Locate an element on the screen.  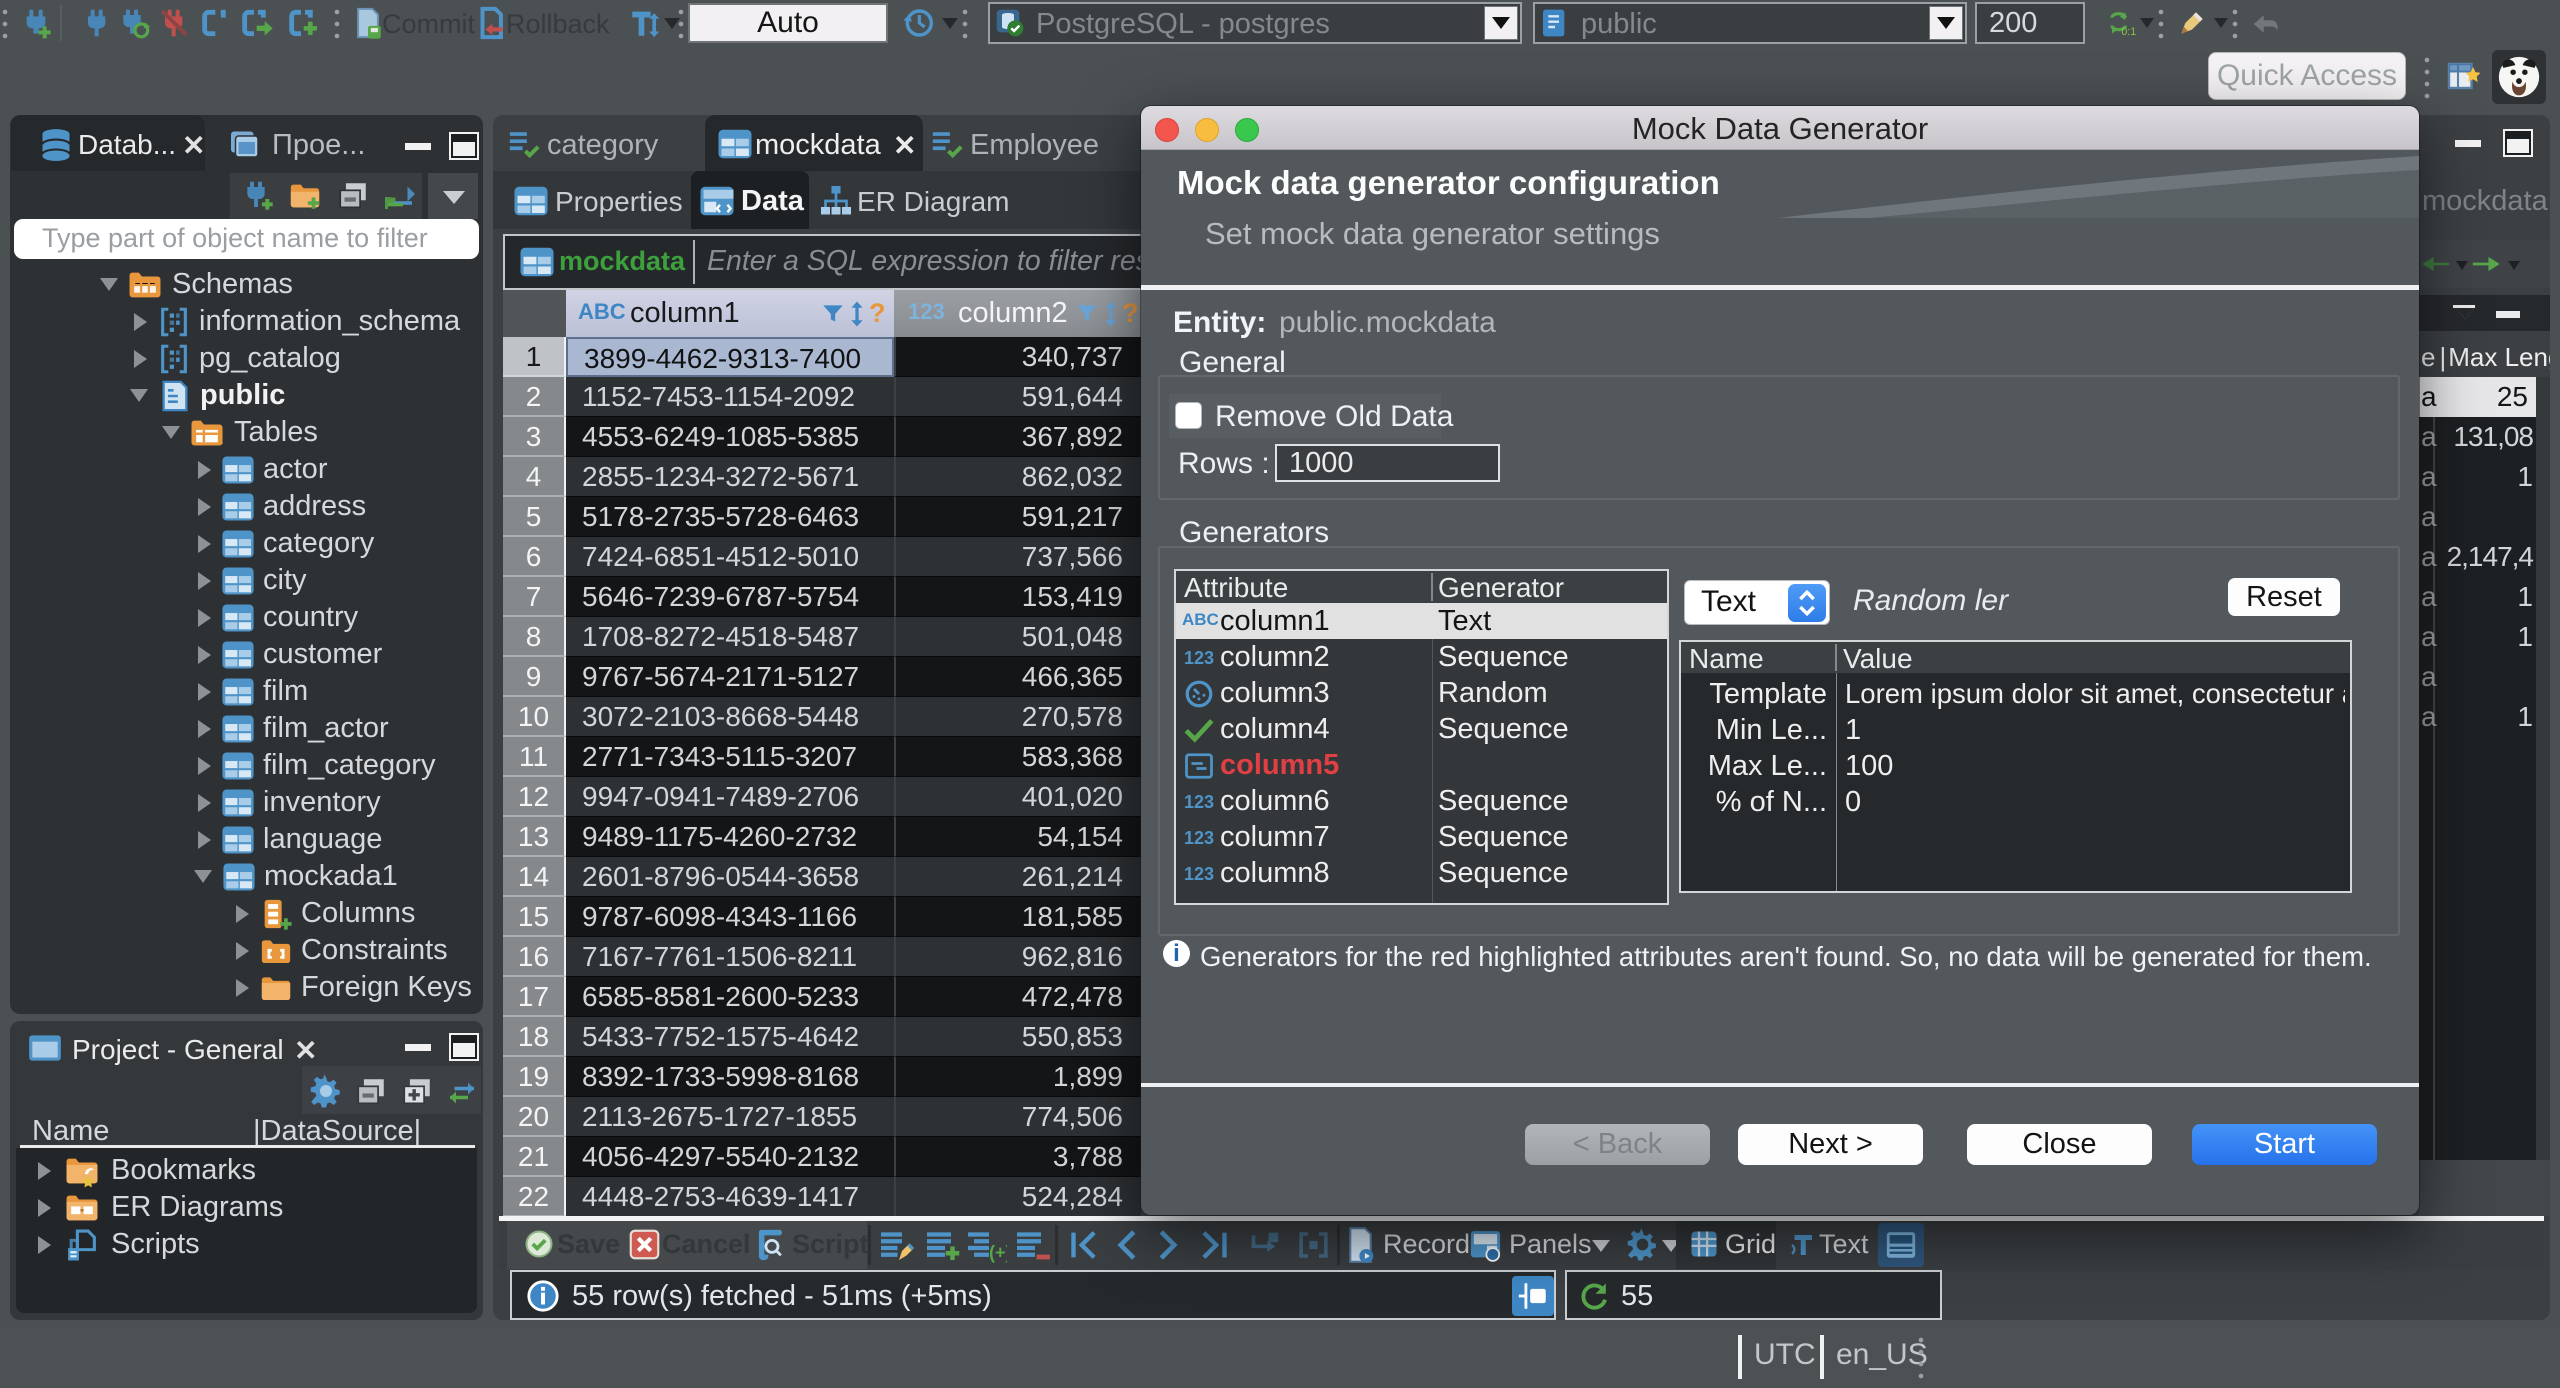
svg-text: 0:1 is located at coordinates (2128, 32).